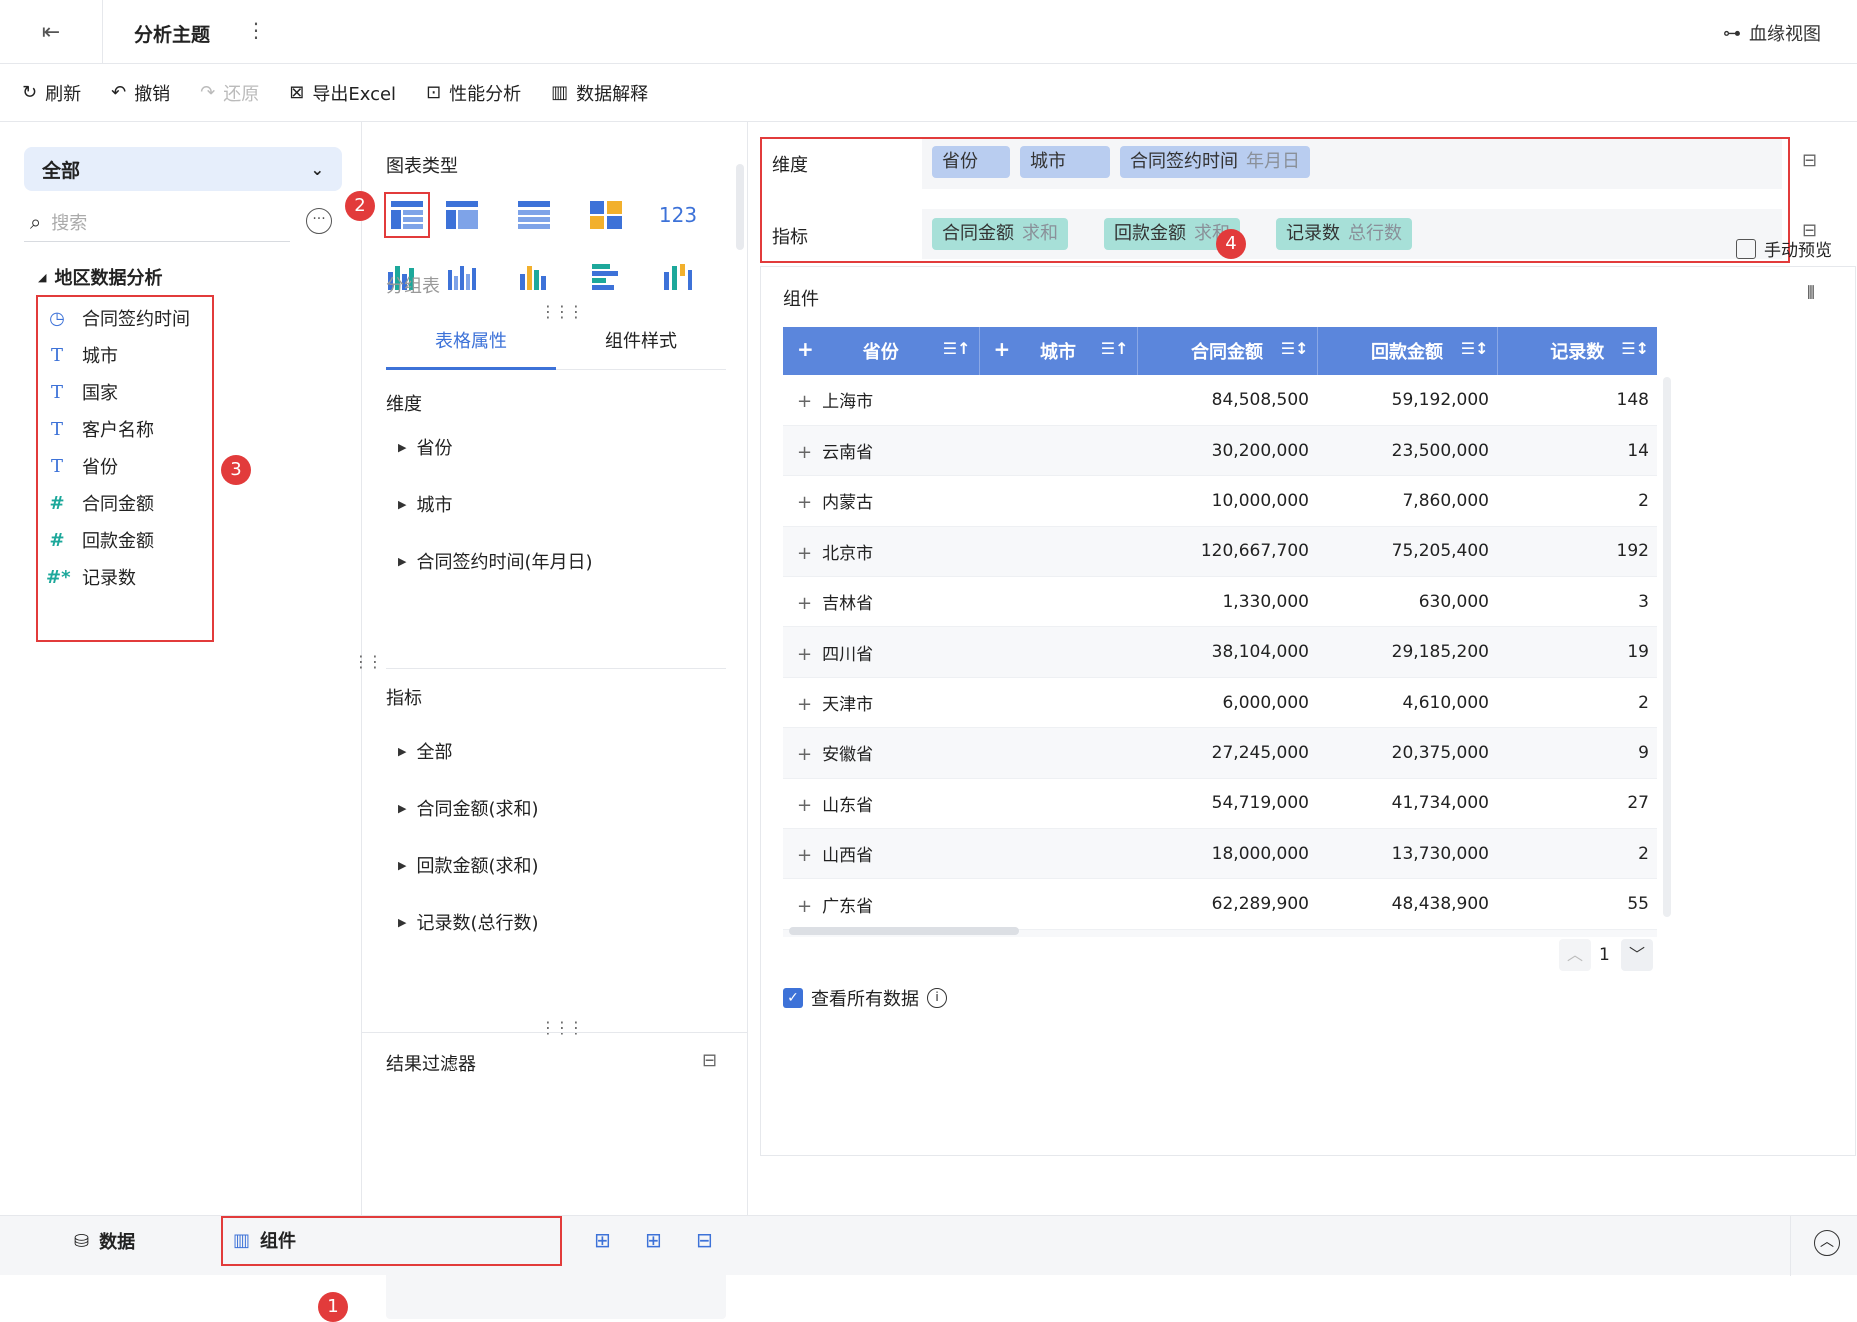 The image size is (1857, 1322). What do you see at coordinates (1227, 351) in the screenshot?
I see `column-header-contract-amount: 合同金额 ☰↕` at bounding box center [1227, 351].